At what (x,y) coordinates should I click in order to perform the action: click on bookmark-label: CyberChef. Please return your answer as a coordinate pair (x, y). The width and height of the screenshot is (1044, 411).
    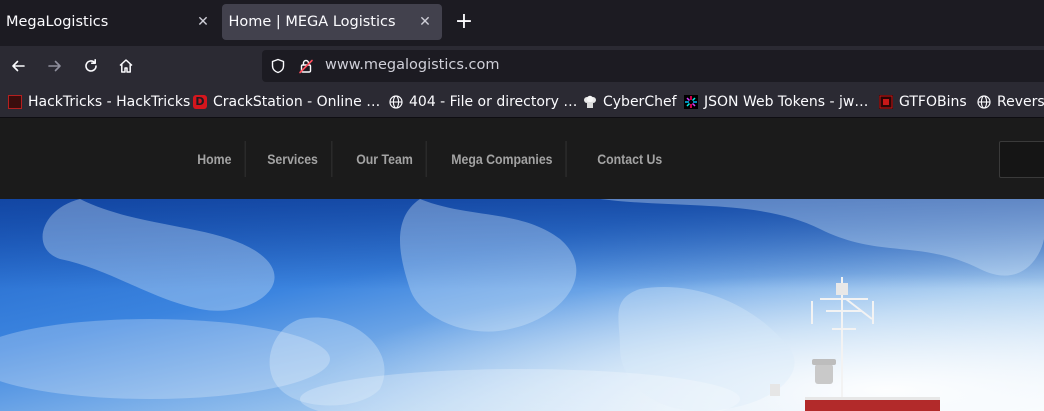
    Looking at the image, I should click on (640, 102).